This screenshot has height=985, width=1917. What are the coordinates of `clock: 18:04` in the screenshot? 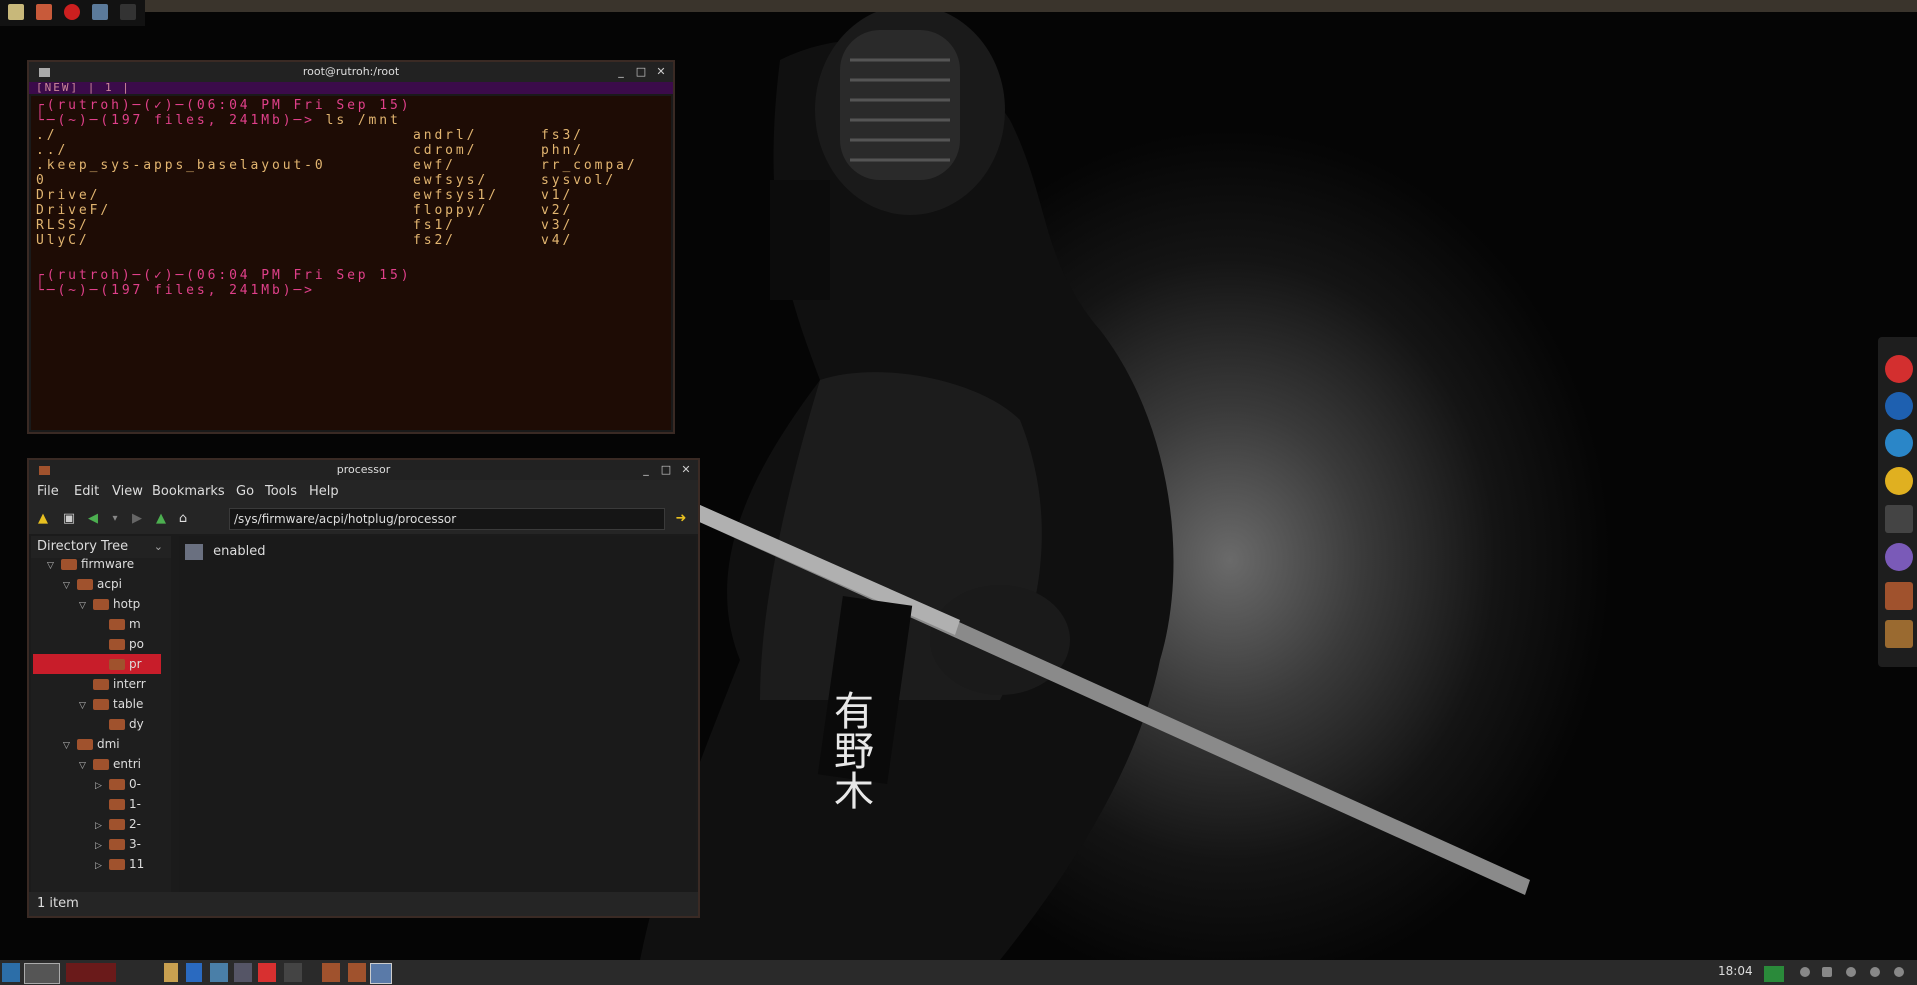 It's located at (1735, 971).